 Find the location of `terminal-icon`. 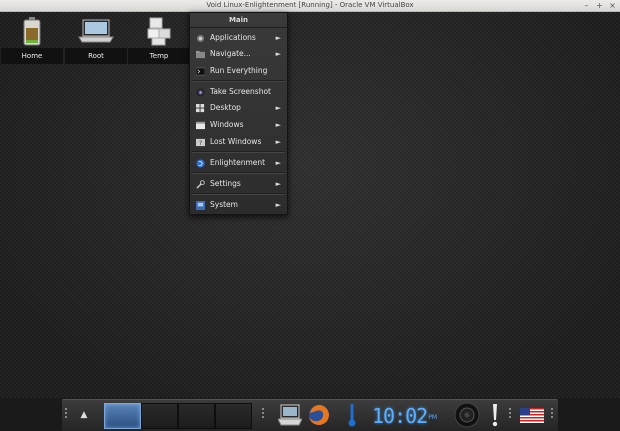

terminal-icon is located at coordinates (200, 71).